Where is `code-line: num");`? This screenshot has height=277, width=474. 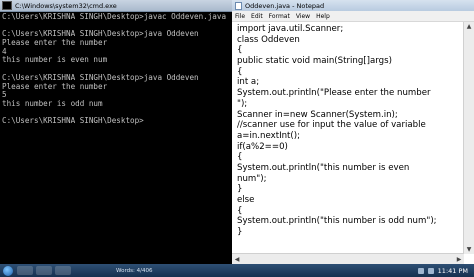 code-line: num"); is located at coordinates (252, 178).